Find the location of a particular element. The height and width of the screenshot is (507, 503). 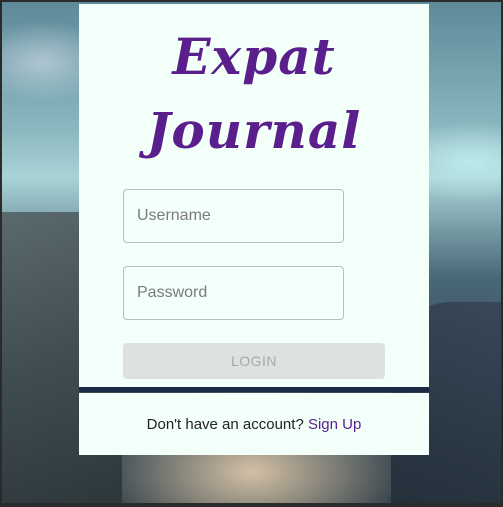

card-divider is located at coordinates (254, 389).